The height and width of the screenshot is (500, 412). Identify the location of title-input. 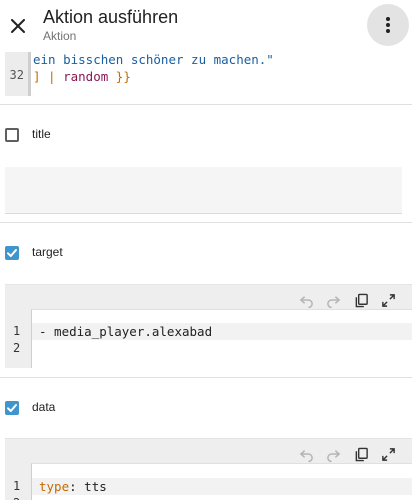
(203, 190).